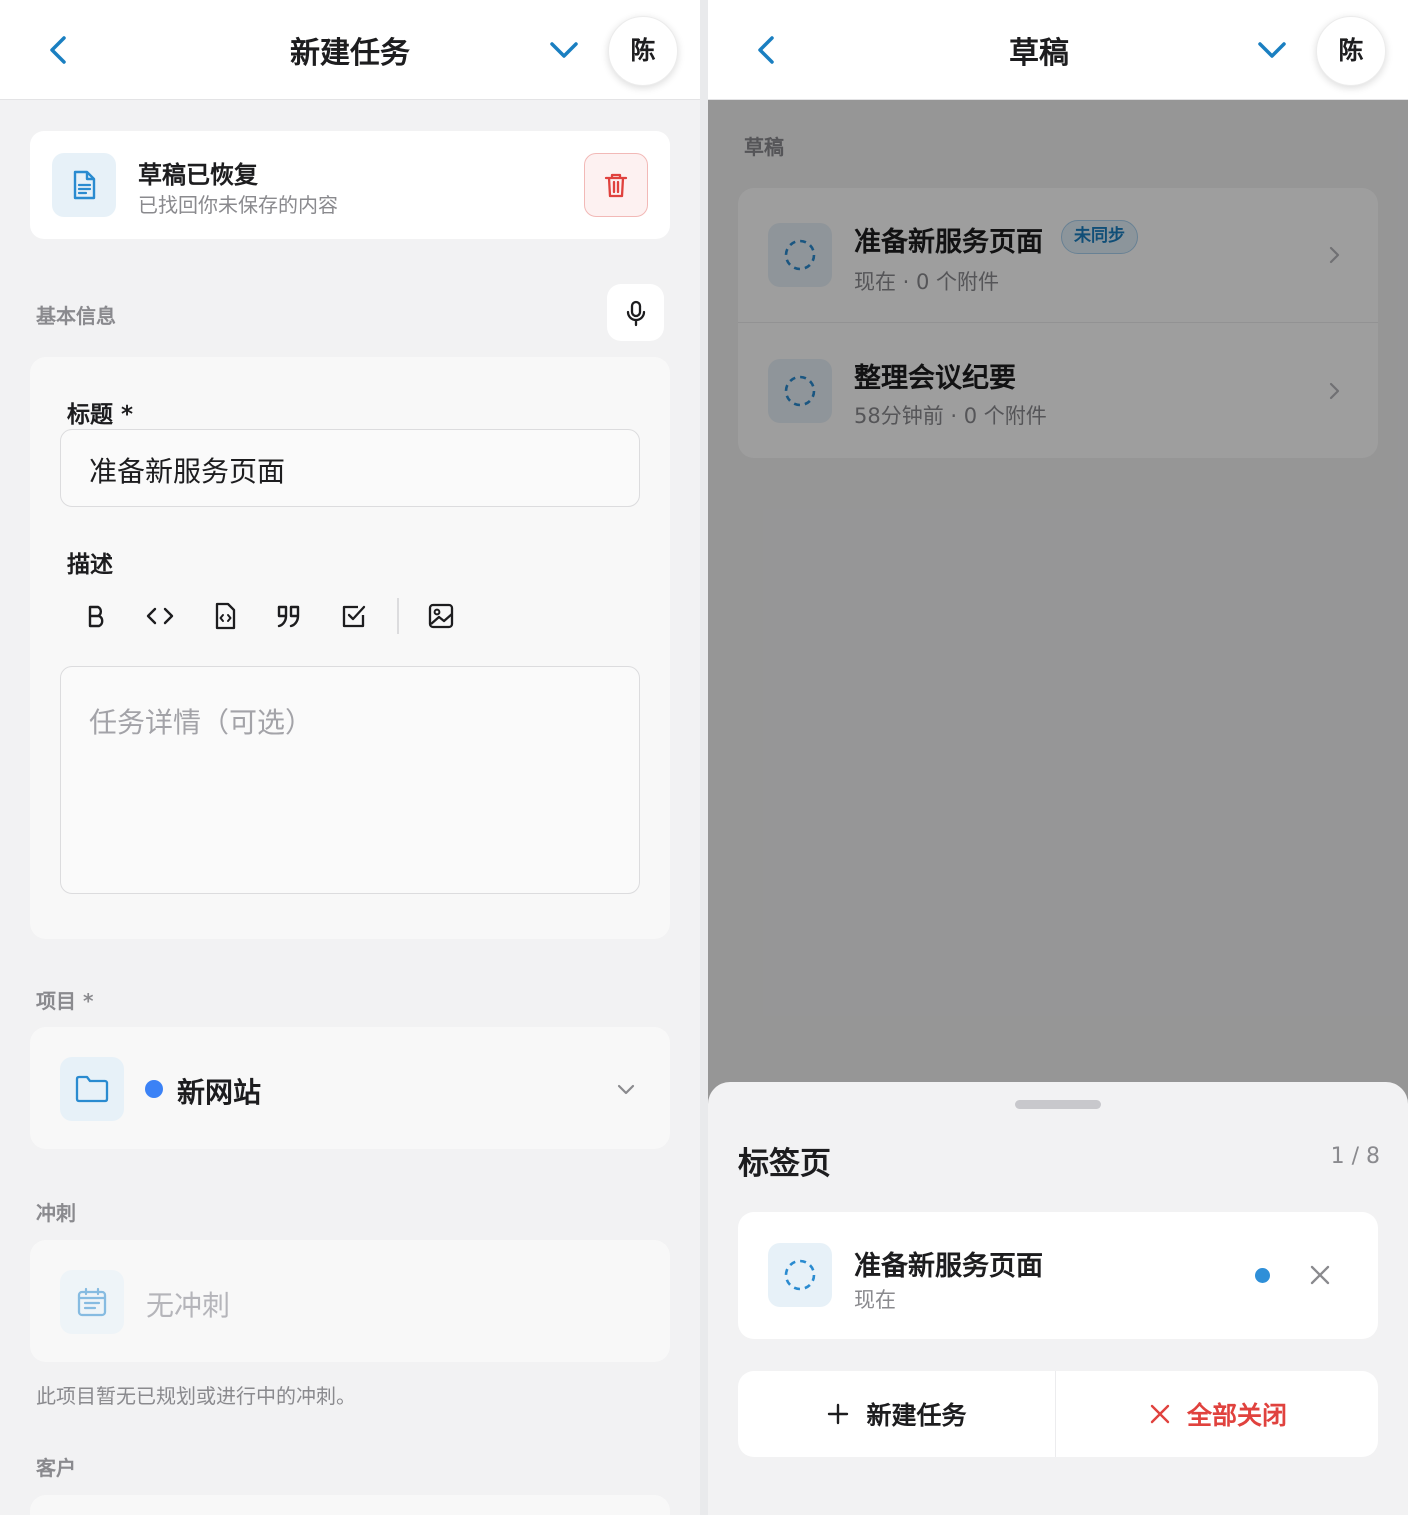 Image resolution: width=1408 pixels, height=1515 pixels. Describe the element at coordinates (1236, 1415) in the screenshot. I see `close-all-label: 全部关闭` at that location.